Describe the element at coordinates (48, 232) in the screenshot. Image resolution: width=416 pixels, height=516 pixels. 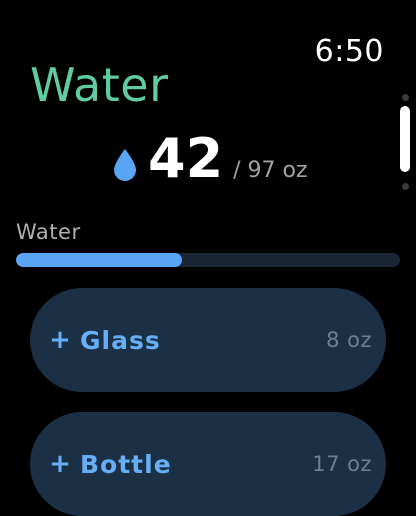
I see `progress-label: Water` at that location.